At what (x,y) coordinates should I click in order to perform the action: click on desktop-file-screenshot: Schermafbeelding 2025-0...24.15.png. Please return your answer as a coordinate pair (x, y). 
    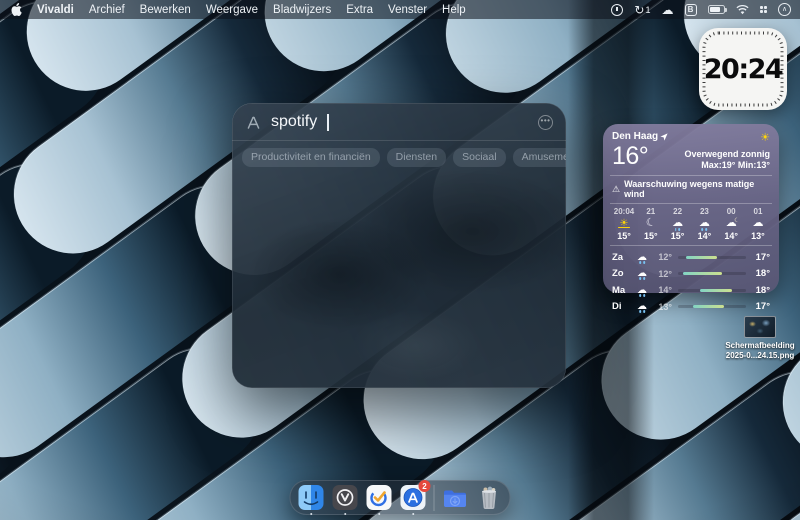
    Looking at the image, I should click on (760, 338).